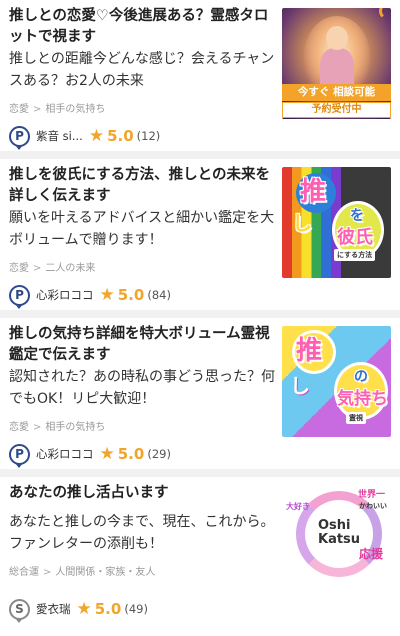 This screenshot has width=400, height=636. I want to click on review-count: (49), so click(136, 609).